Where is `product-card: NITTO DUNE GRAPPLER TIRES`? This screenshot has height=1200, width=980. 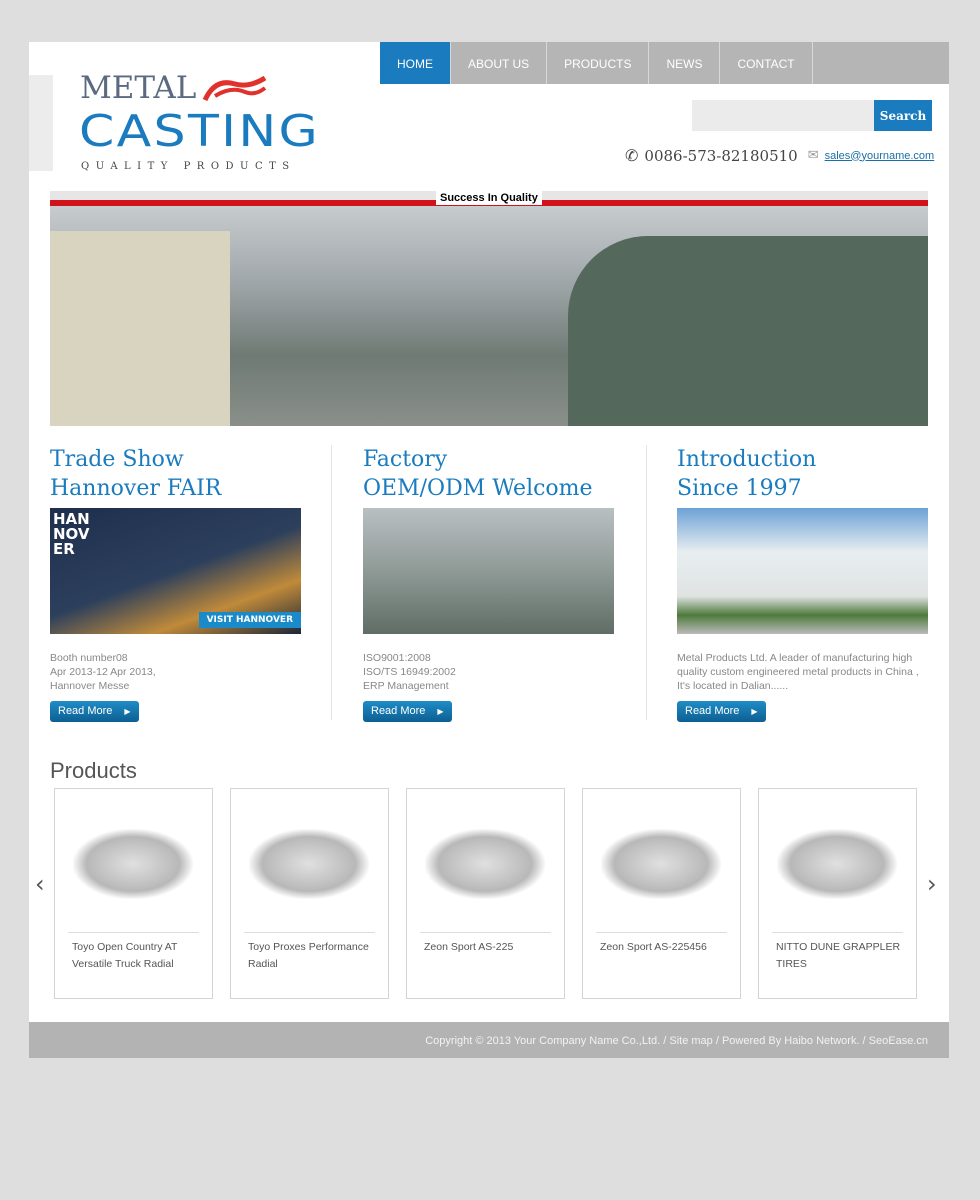
product-card: NITTO DUNE GRAPPLER TIRES is located at coordinates (837, 893).